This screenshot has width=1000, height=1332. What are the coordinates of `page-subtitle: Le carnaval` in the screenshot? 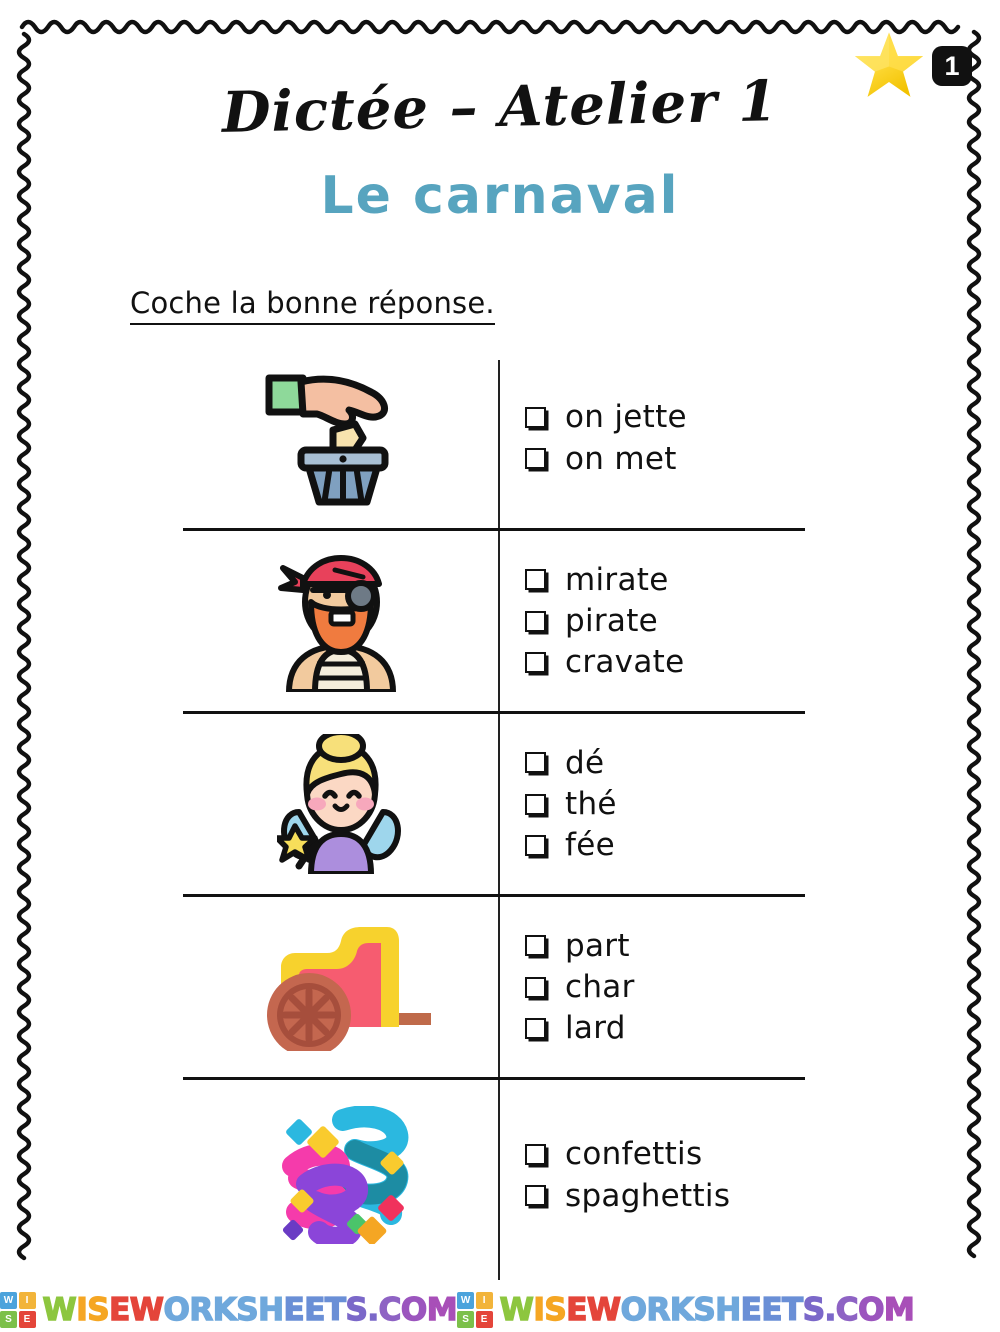 It's located at (500, 196).